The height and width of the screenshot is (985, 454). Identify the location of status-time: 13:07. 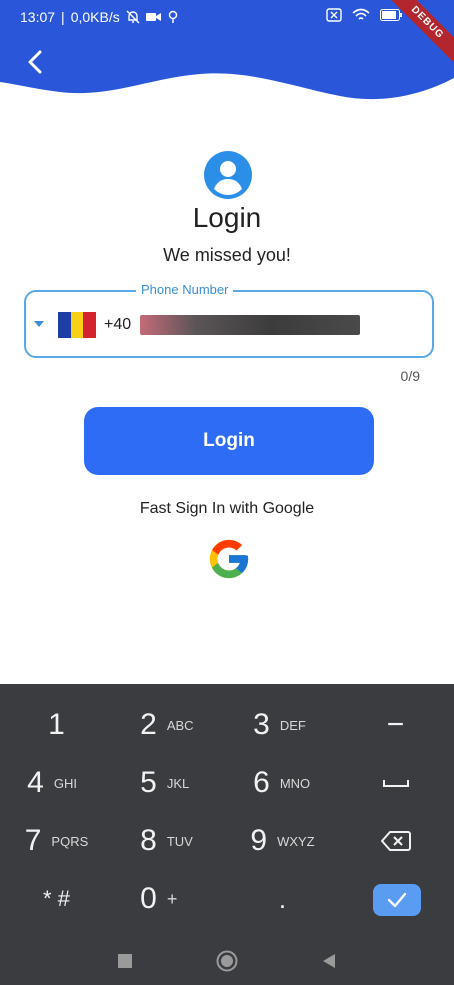
(38, 17).